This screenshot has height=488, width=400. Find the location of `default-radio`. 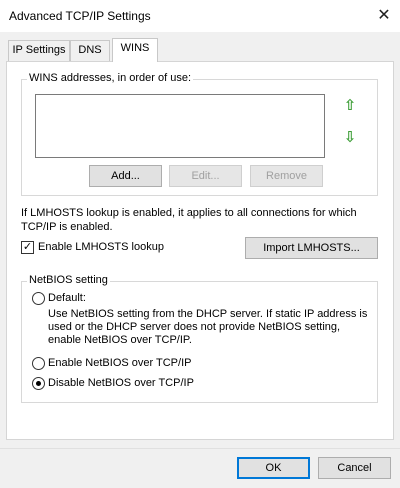

default-radio is located at coordinates (38, 298).